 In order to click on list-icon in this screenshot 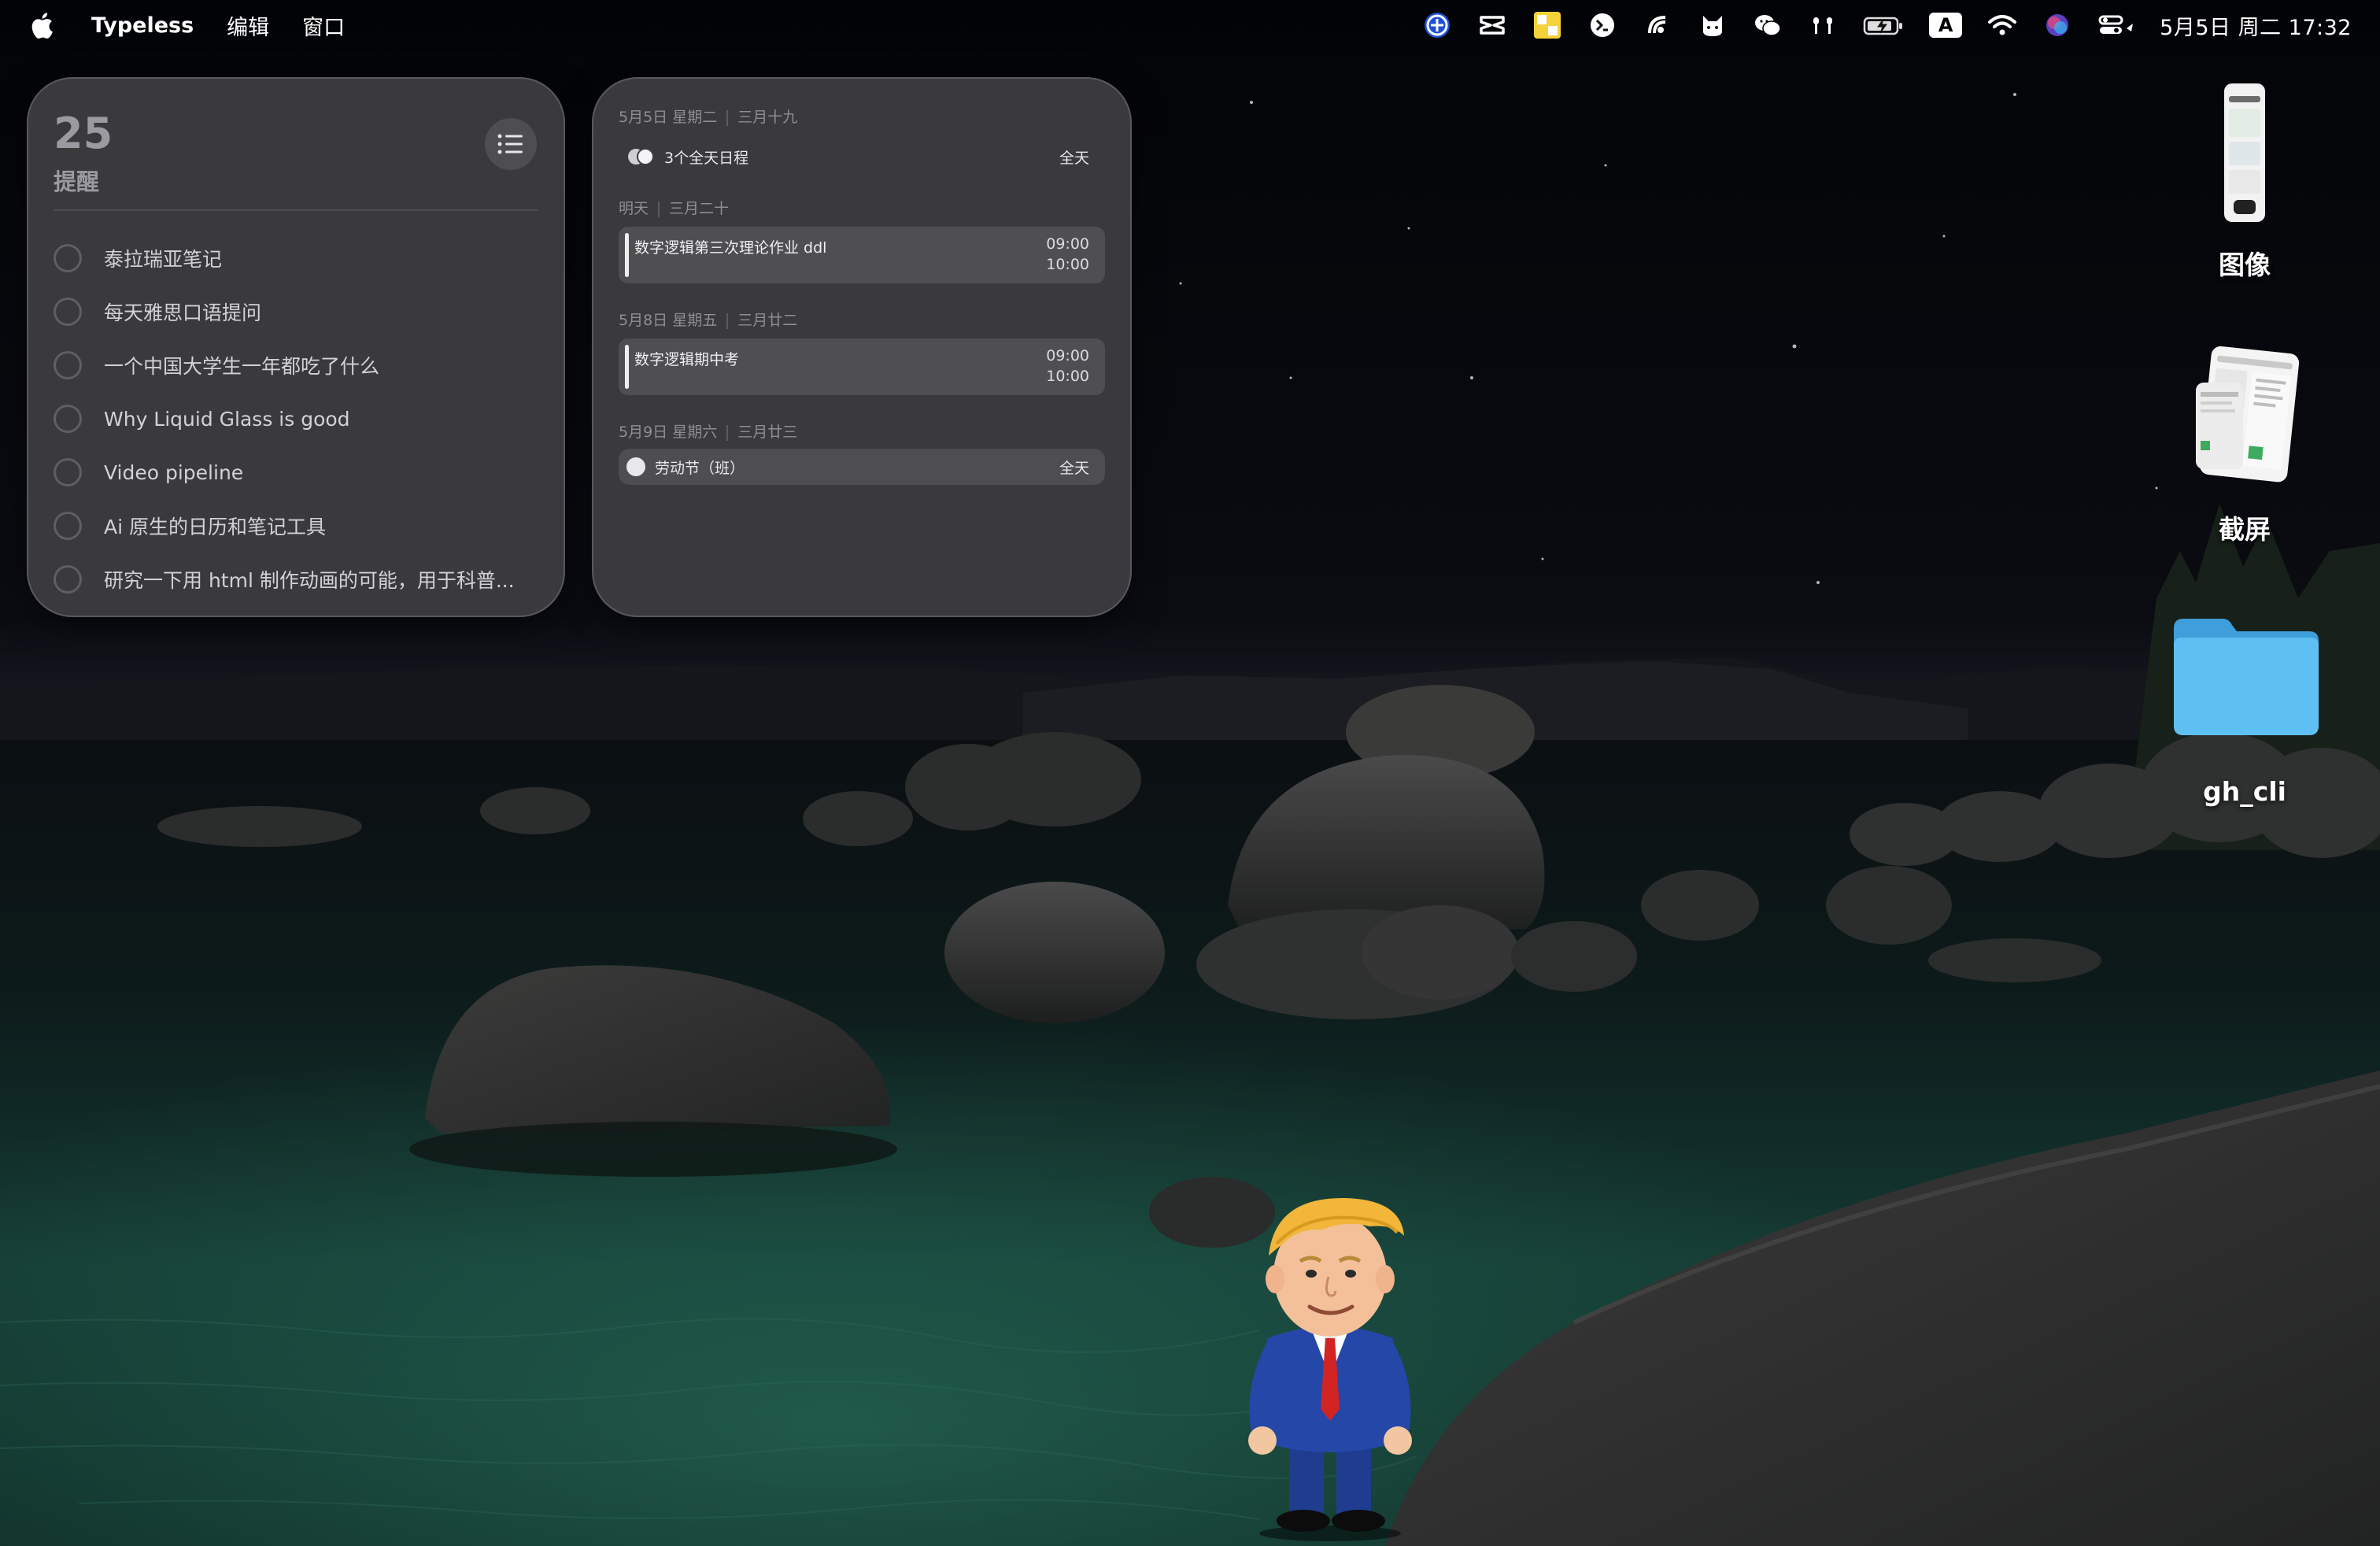, I will do `click(510, 144)`.